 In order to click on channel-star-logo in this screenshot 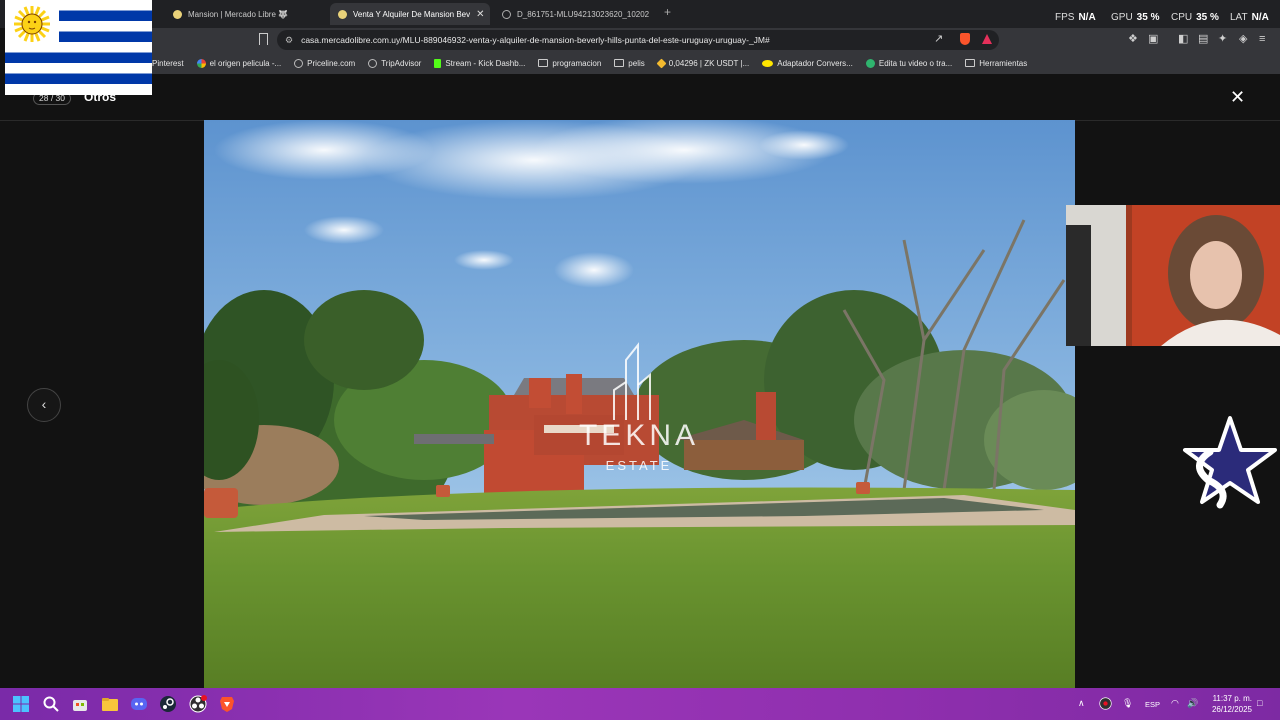, I will do `click(1230, 462)`.